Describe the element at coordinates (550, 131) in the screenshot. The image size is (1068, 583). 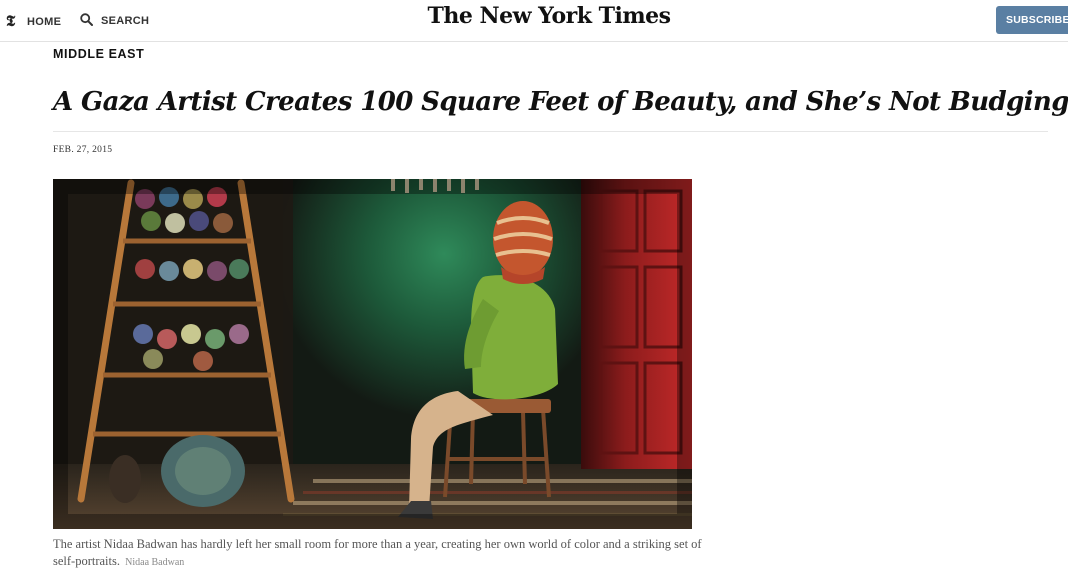
I see `header-divider` at that location.